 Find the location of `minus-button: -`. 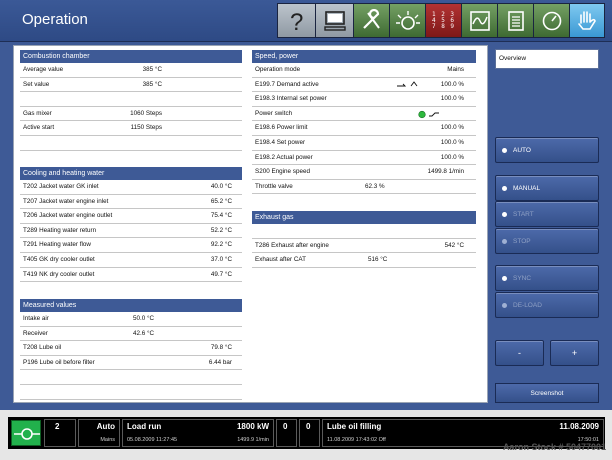

minus-button: - is located at coordinates (519, 353).